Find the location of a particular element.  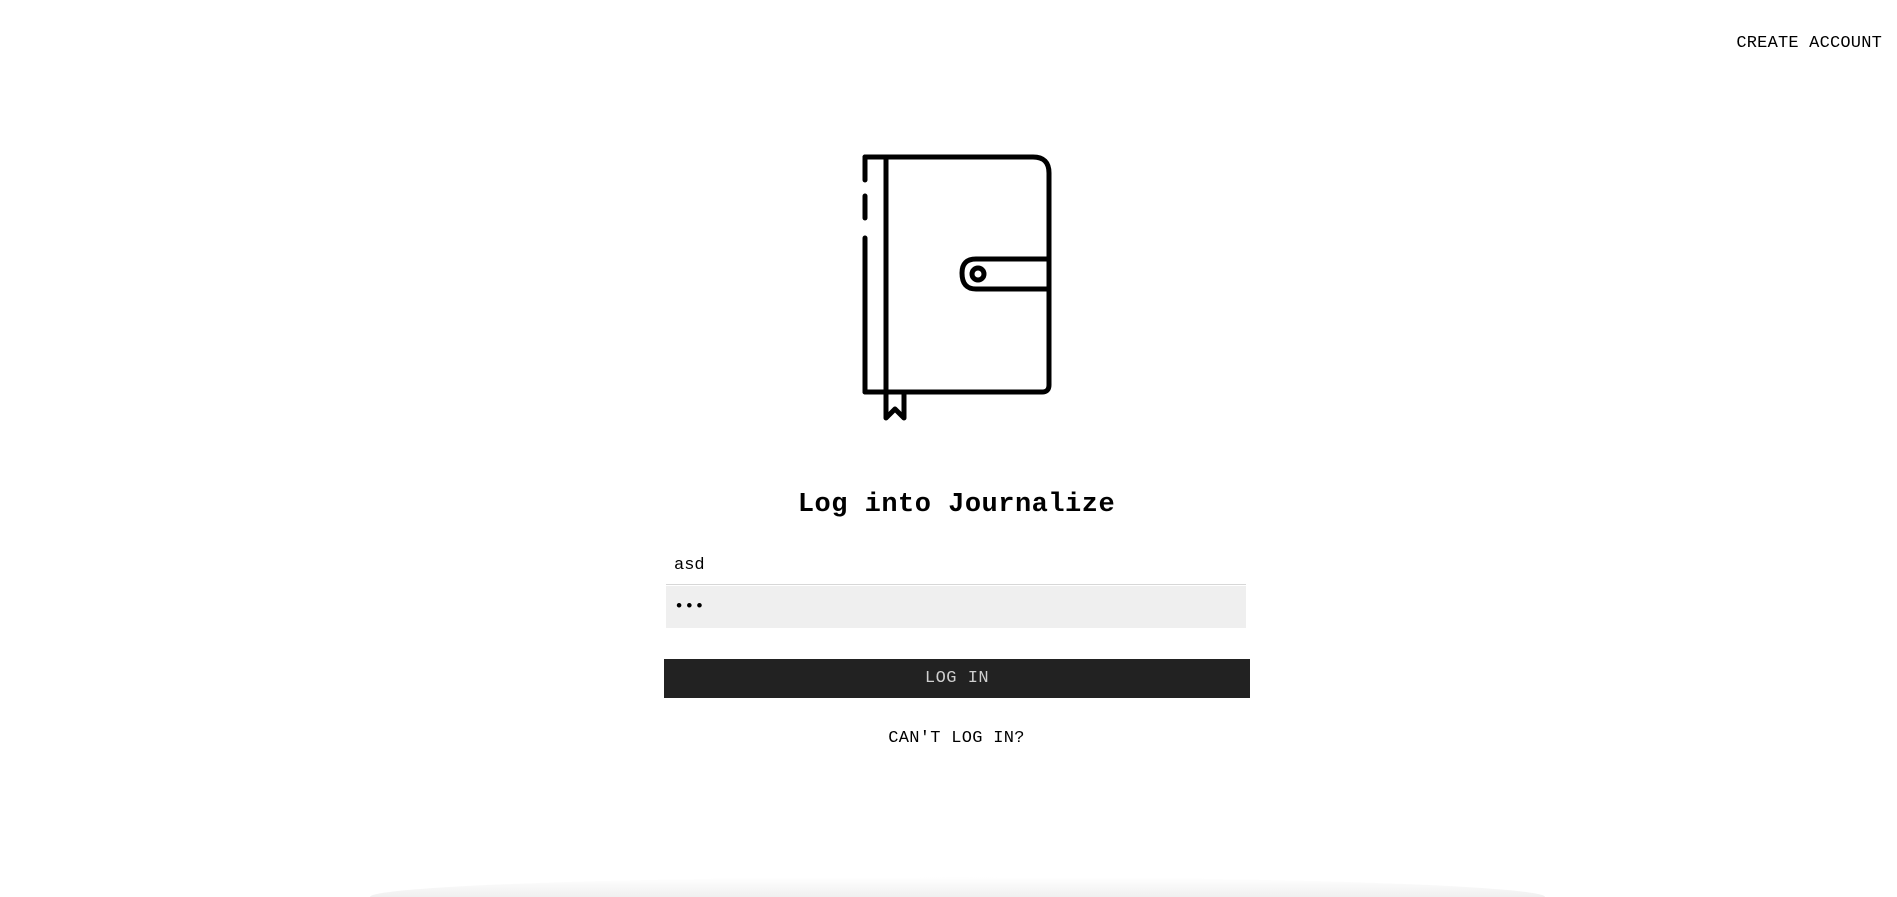

cant-login-link: CAN'T LOG IN? is located at coordinates (948, 738).